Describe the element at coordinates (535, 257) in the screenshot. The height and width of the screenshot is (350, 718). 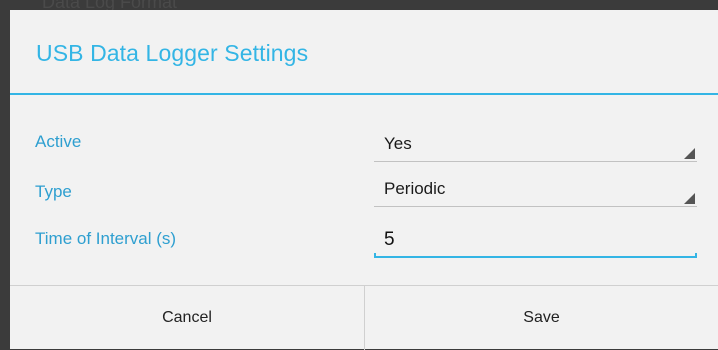
I see `interval-input-underline` at that location.